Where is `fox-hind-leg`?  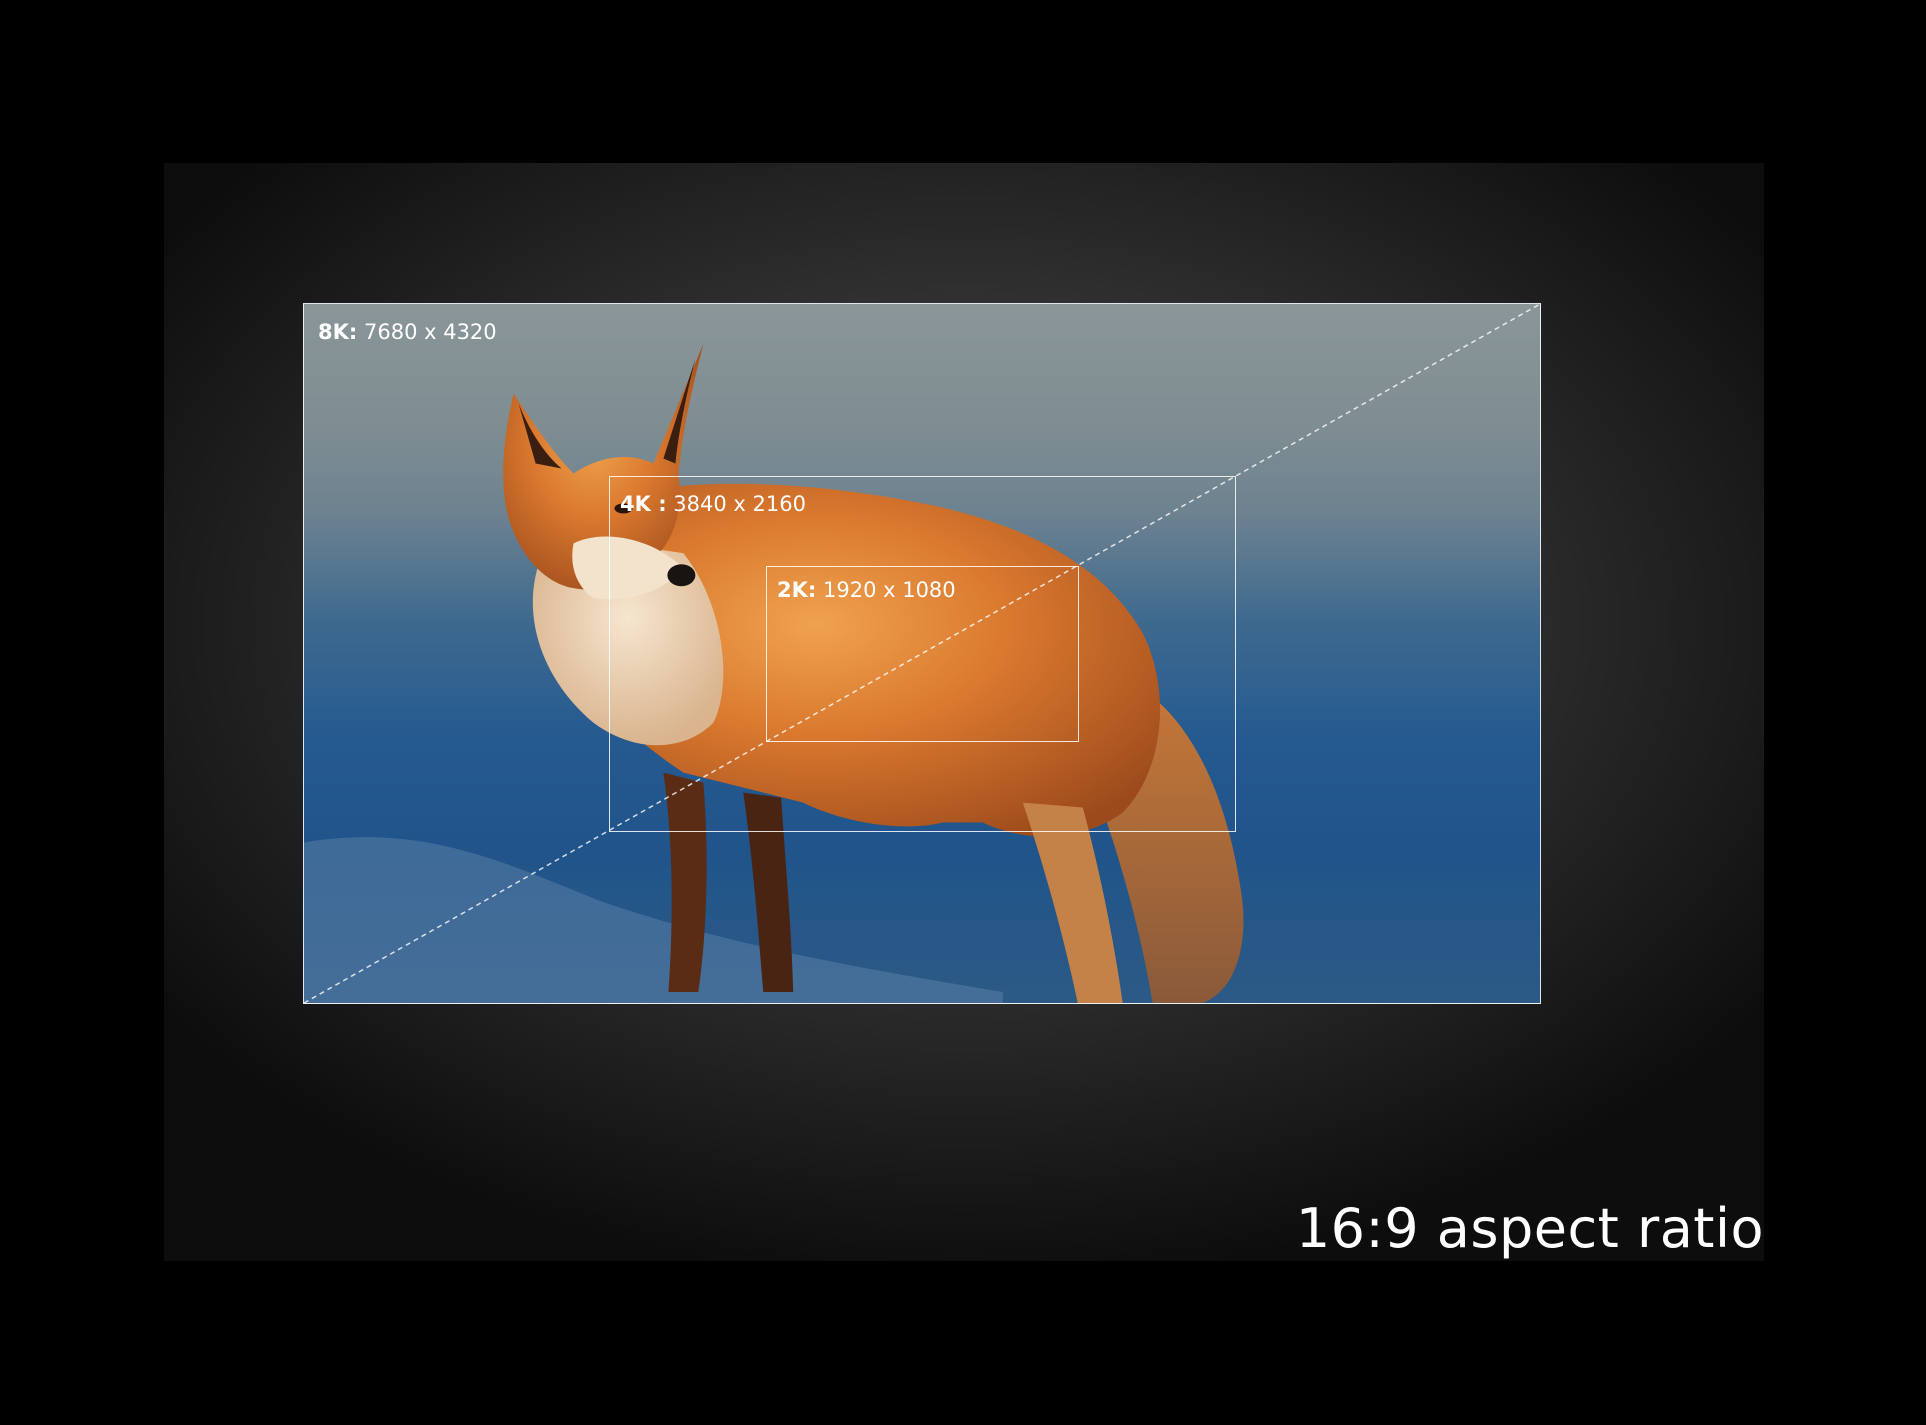
fox-hind-leg is located at coordinates (1072, 902).